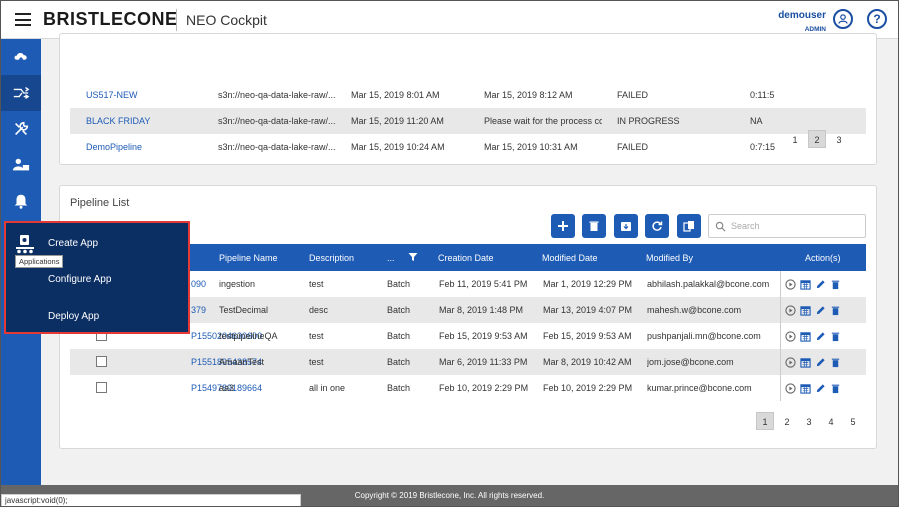  I want to click on page-button: 2, so click(787, 422).